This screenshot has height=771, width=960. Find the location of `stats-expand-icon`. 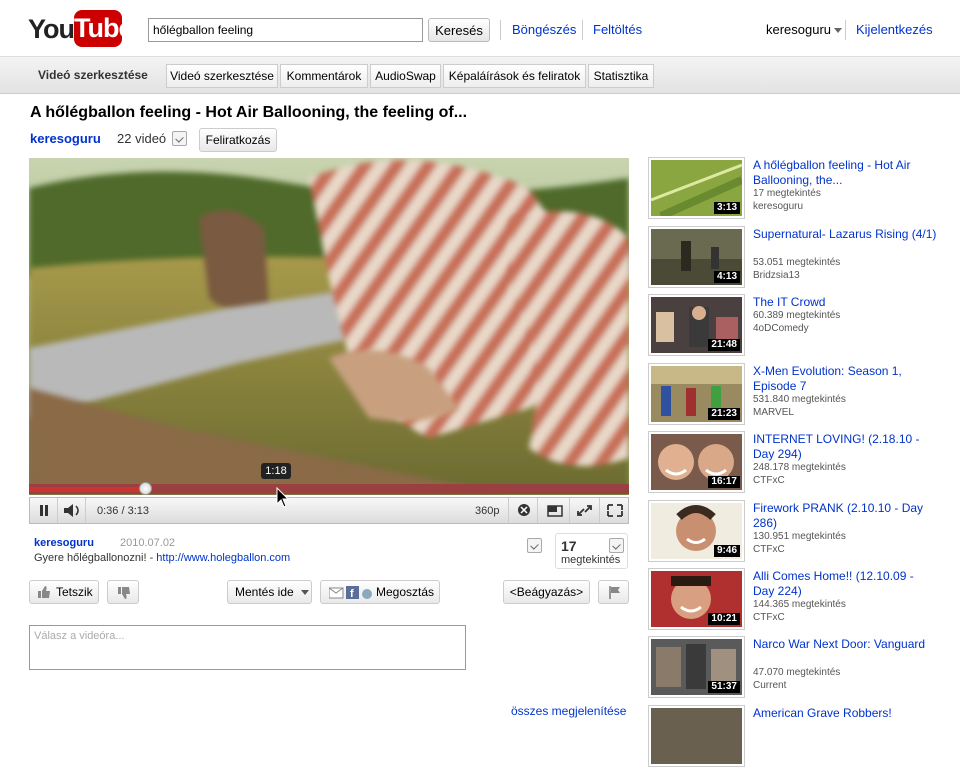

stats-expand-icon is located at coordinates (616, 545).